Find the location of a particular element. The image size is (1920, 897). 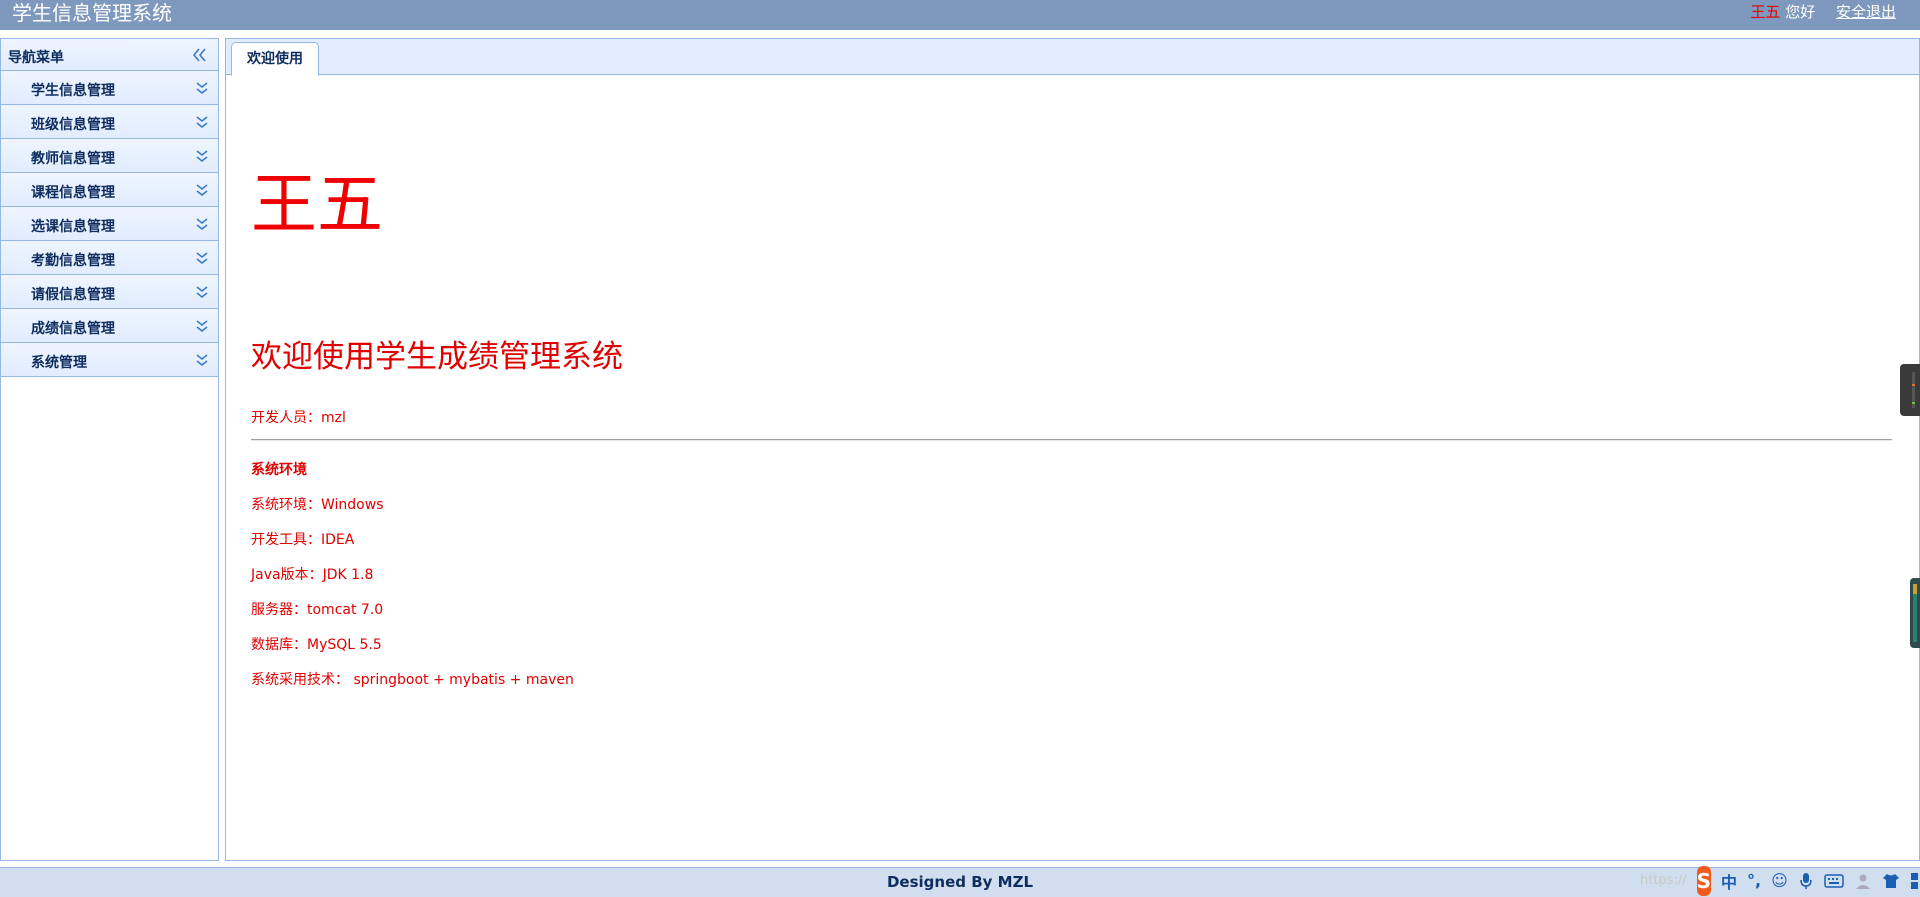

sidebar-item: 选课信息管理 is located at coordinates (109, 224).